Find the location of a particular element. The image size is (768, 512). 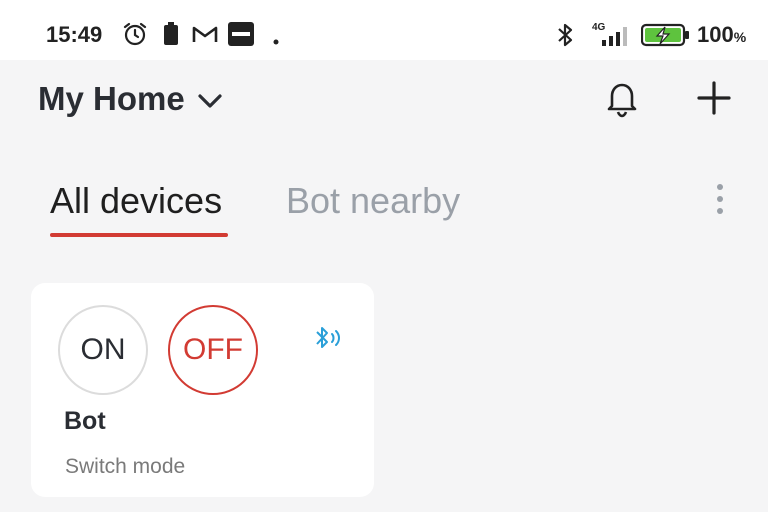

battery-saver-icon is located at coordinates (171, 36).